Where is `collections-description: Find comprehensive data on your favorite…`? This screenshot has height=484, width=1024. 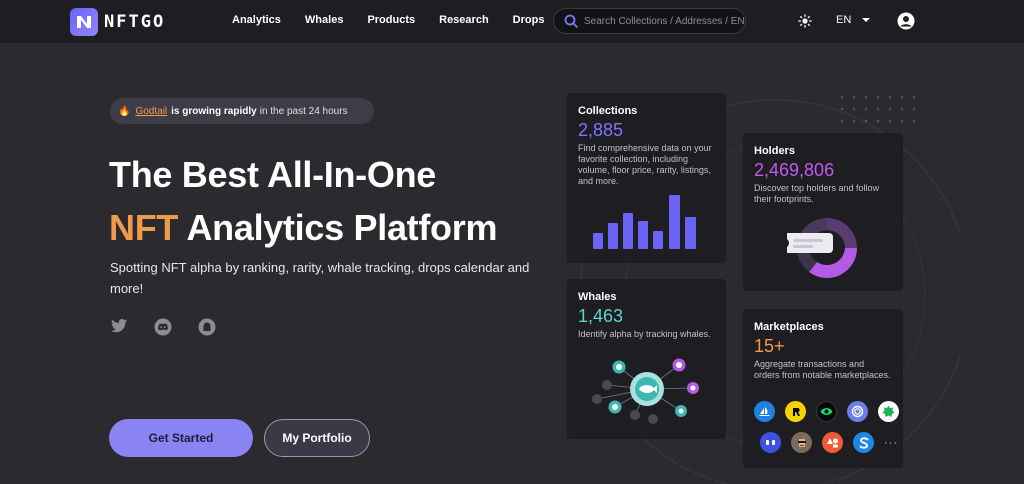
collections-description: Find comprehensive data on your favorite… is located at coordinates (645, 164).